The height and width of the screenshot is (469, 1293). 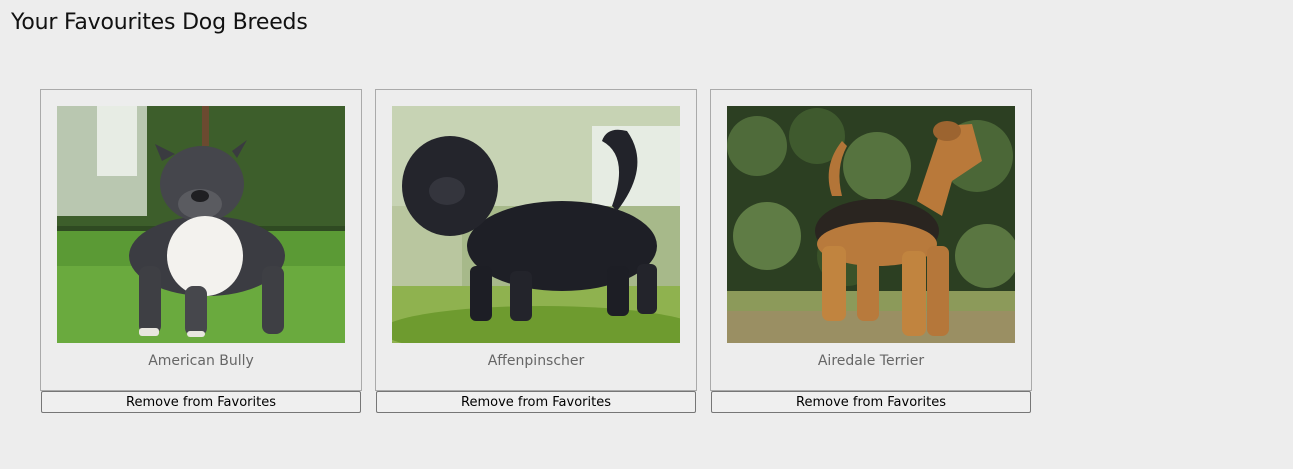 What do you see at coordinates (536, 361) in the screenshot?
I see `breed-name: Affenpinscher` at bounding box center [536, 361].